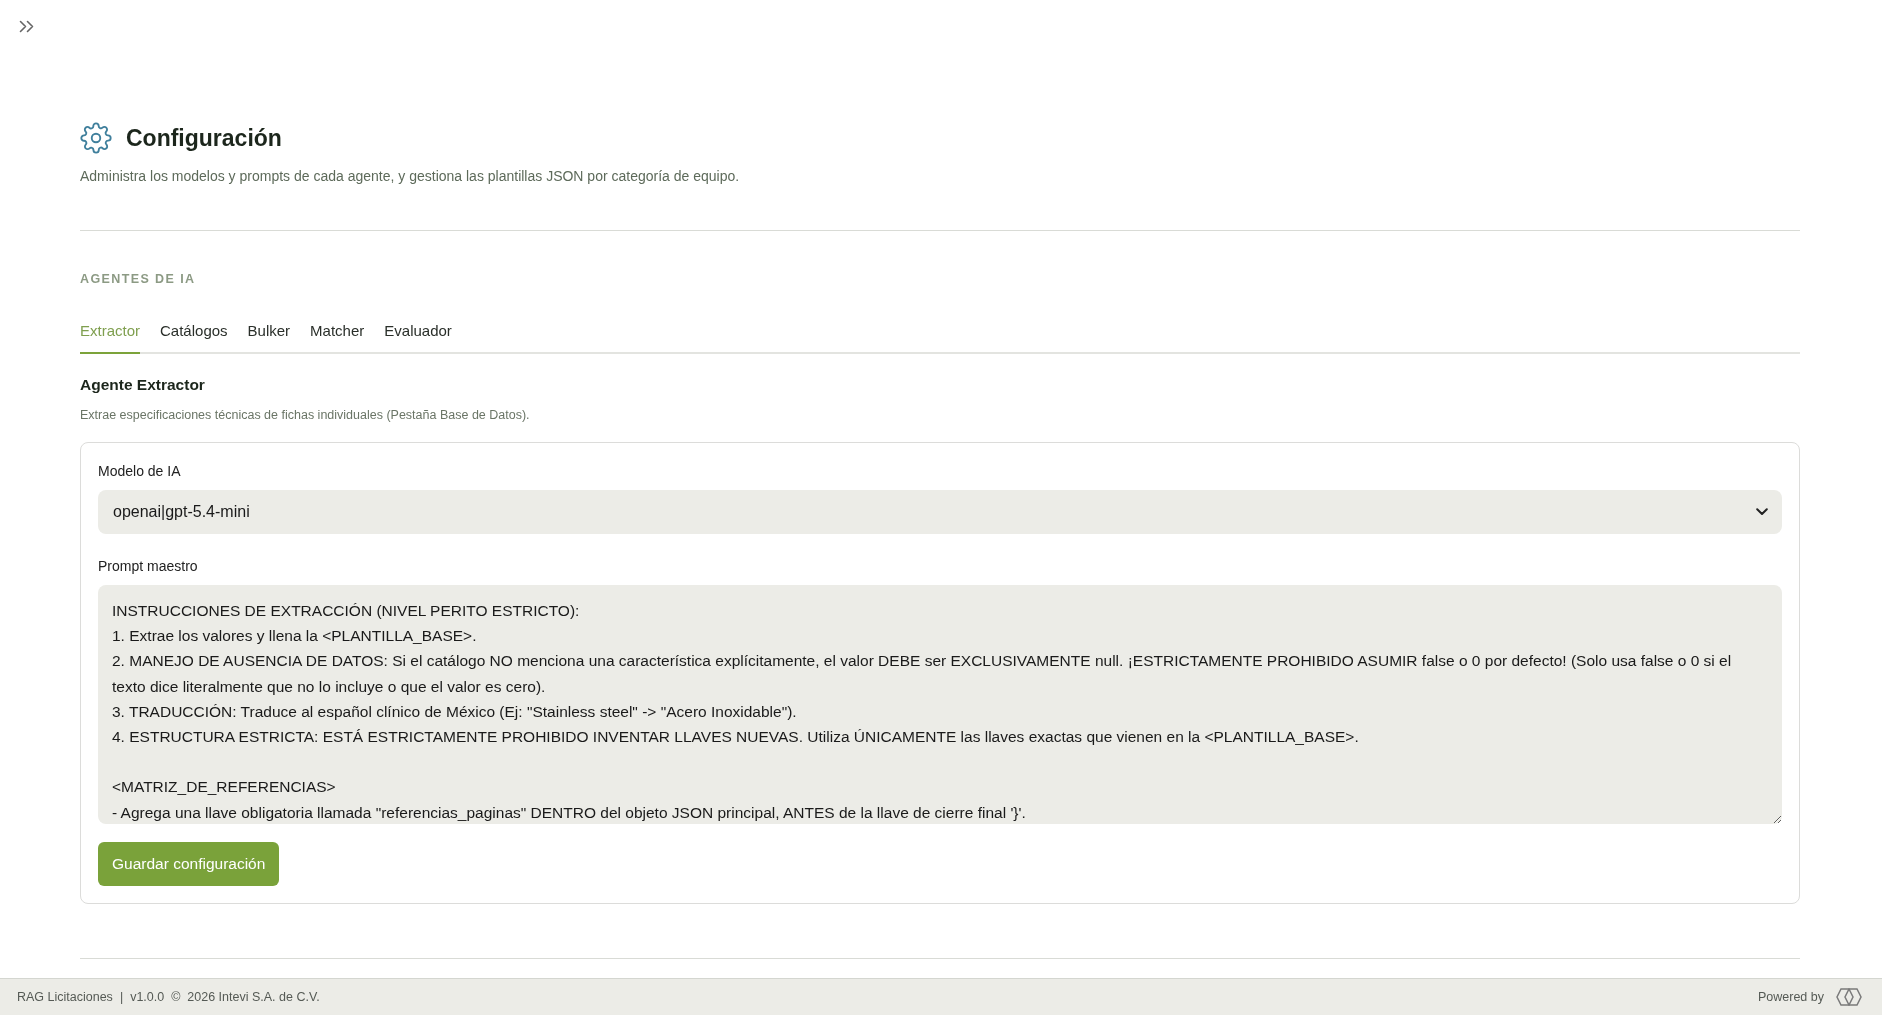  What do you see at coordinates (269, 338) in the screenshot?
I see `agent-tab: Bulker` at bounding box center [269, 338].